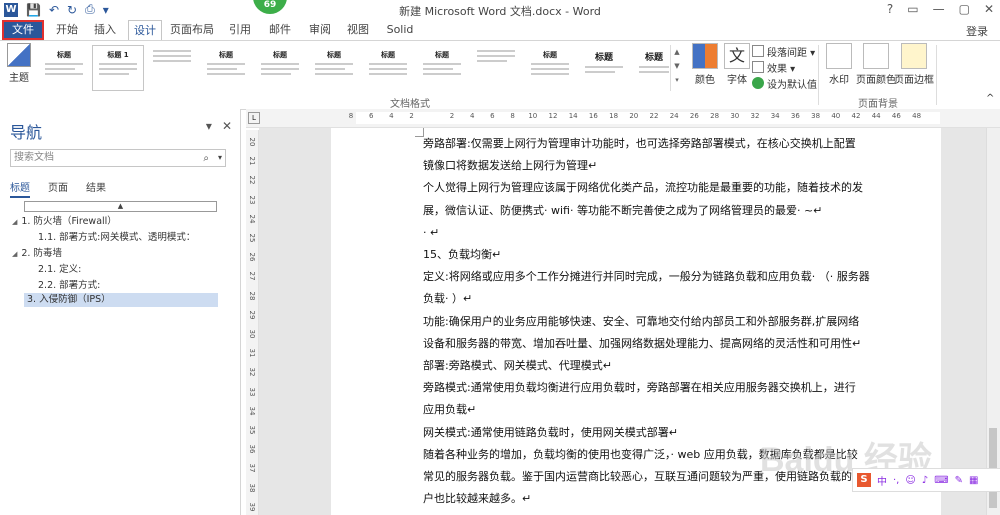  I want to click on document-paragraph-line: 负载· ）↵, so click(447, 299).